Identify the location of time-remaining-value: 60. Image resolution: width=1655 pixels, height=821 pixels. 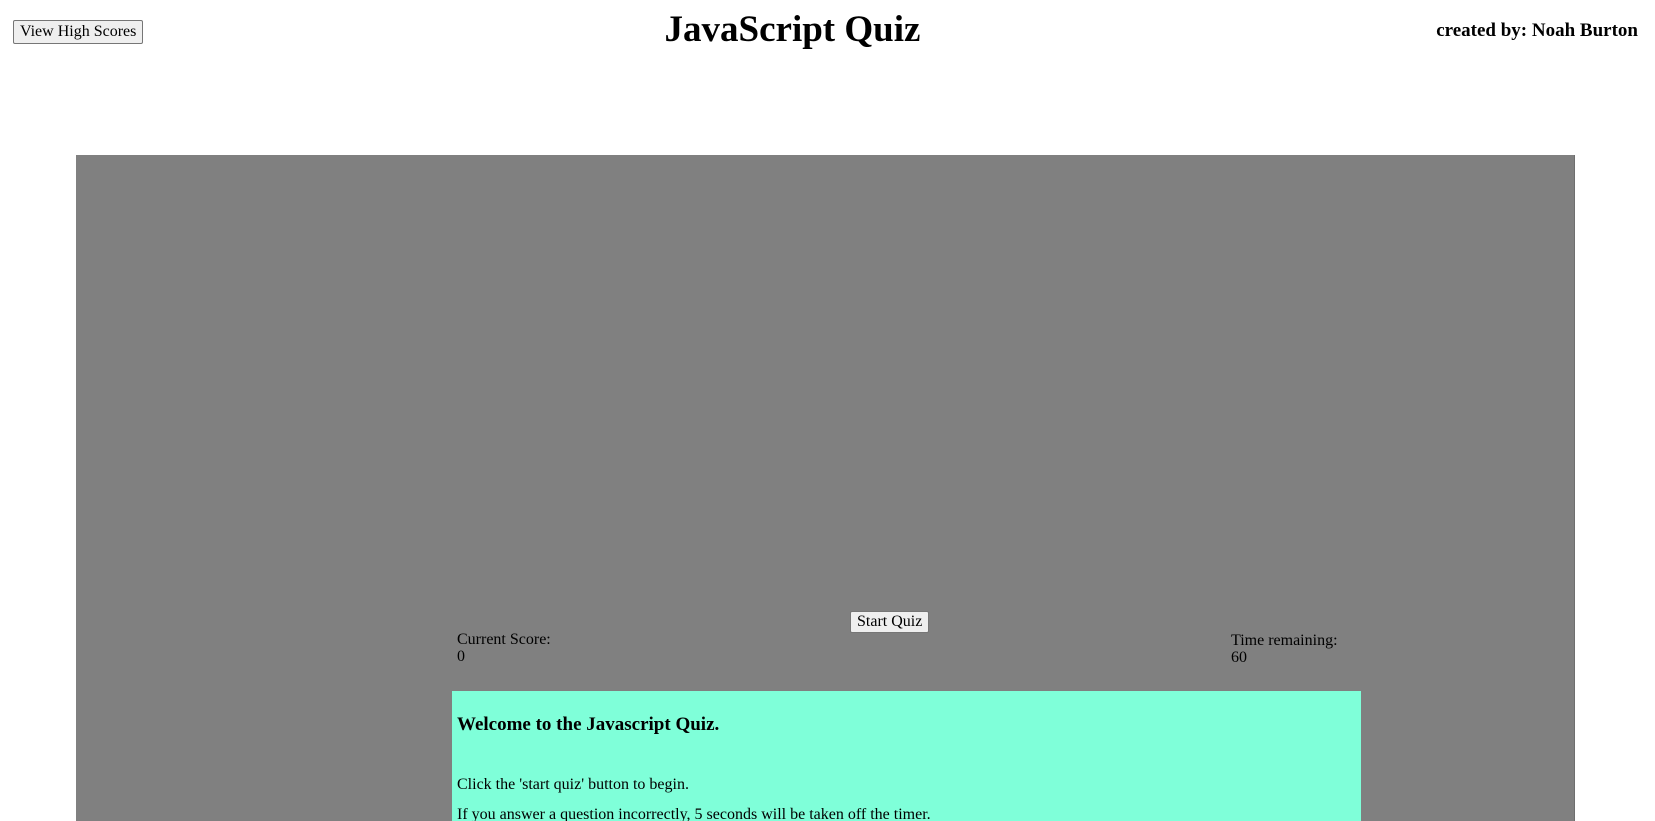
(1239, 657).